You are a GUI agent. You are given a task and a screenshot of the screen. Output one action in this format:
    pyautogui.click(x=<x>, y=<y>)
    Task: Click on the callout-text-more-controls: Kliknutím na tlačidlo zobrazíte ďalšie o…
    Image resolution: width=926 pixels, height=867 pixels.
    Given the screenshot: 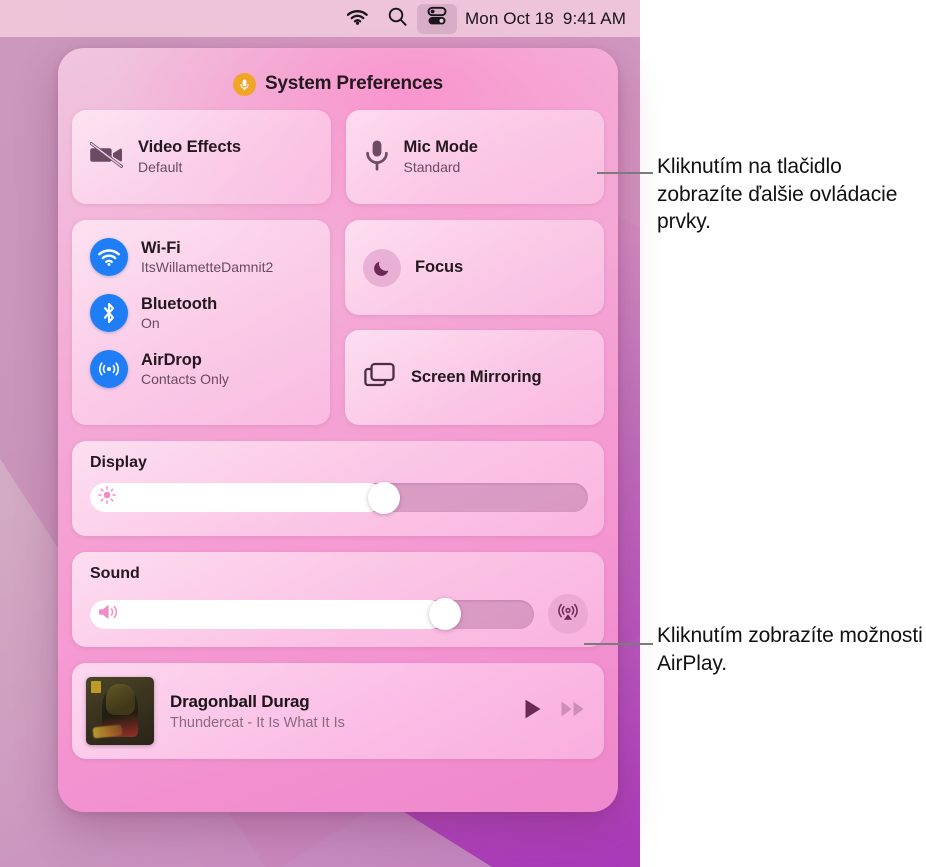 What is the action you would take?
    pyautogui.click(x=777, y=194)
    